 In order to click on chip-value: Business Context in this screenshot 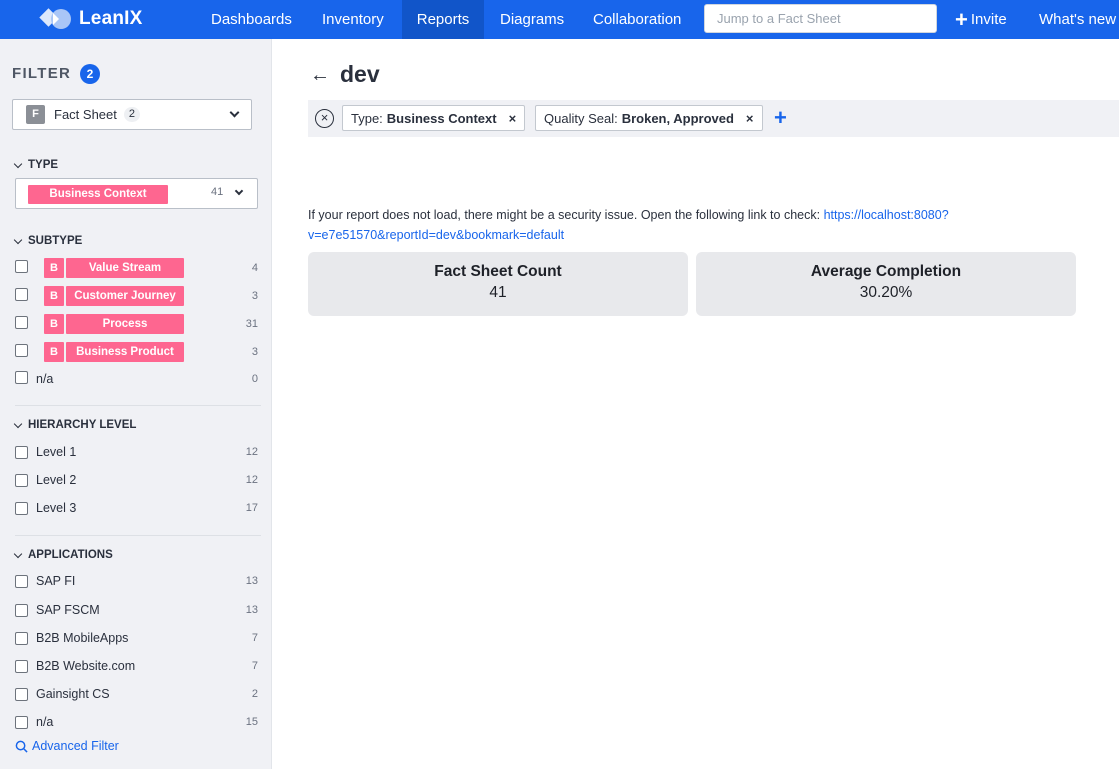, I will do `click(441, 118)`.